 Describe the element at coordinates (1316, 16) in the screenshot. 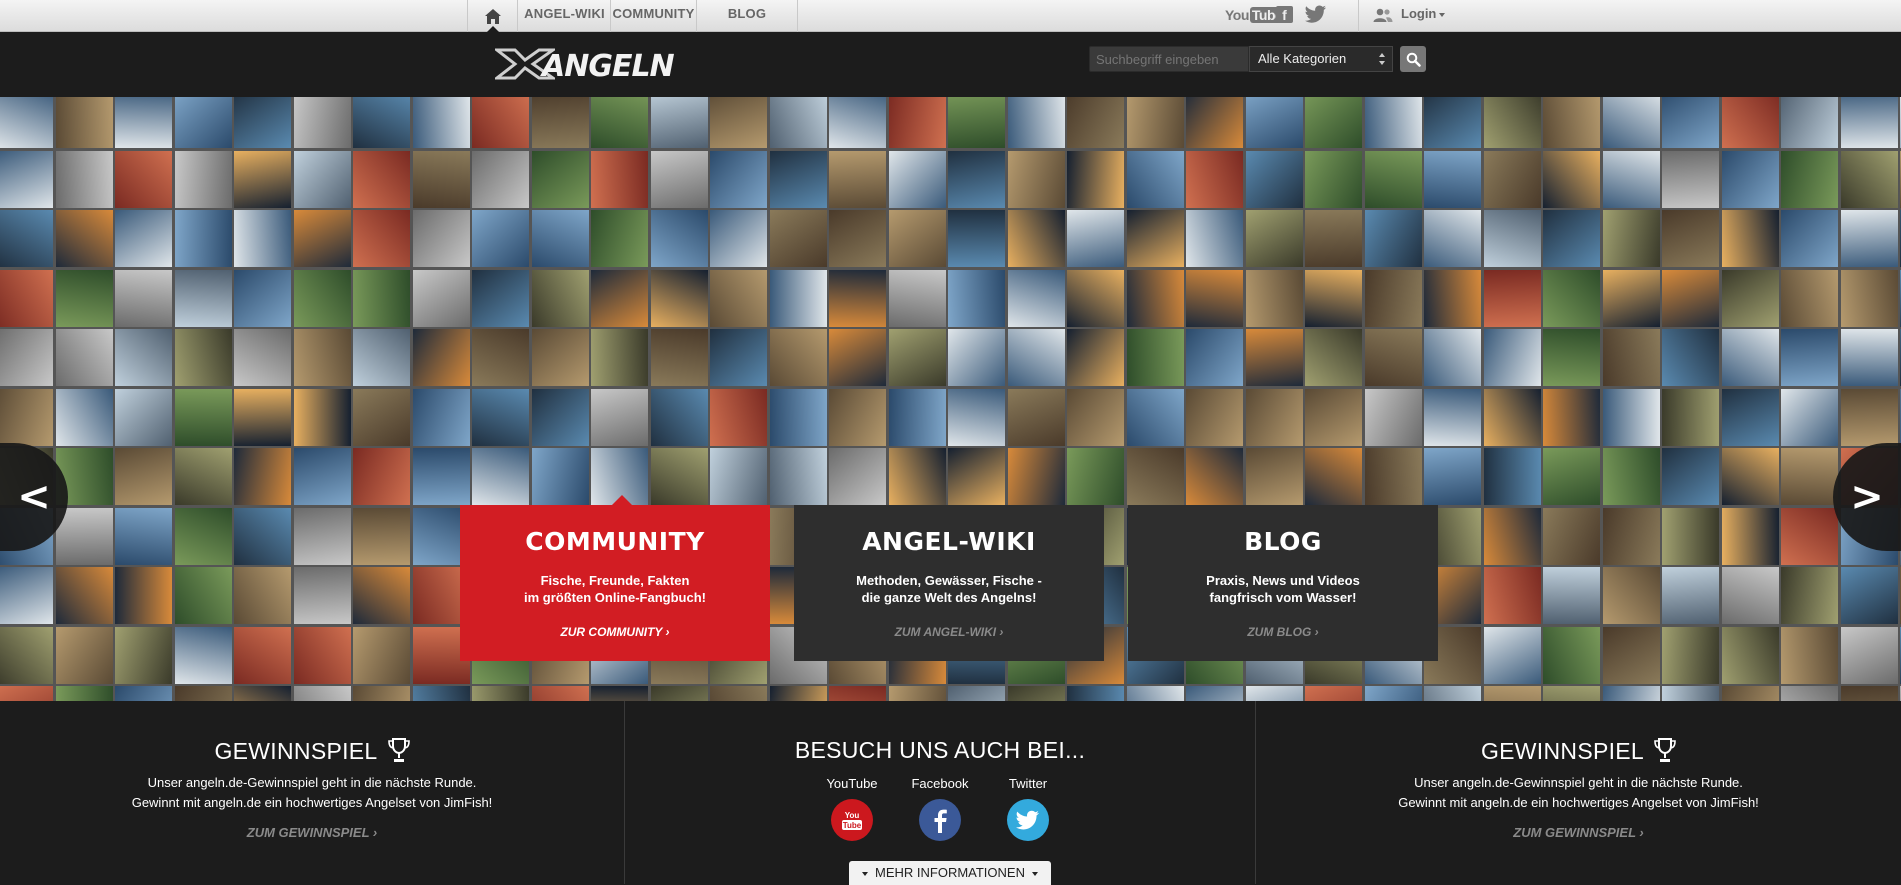

I see `twitter-top-icon` at that location.